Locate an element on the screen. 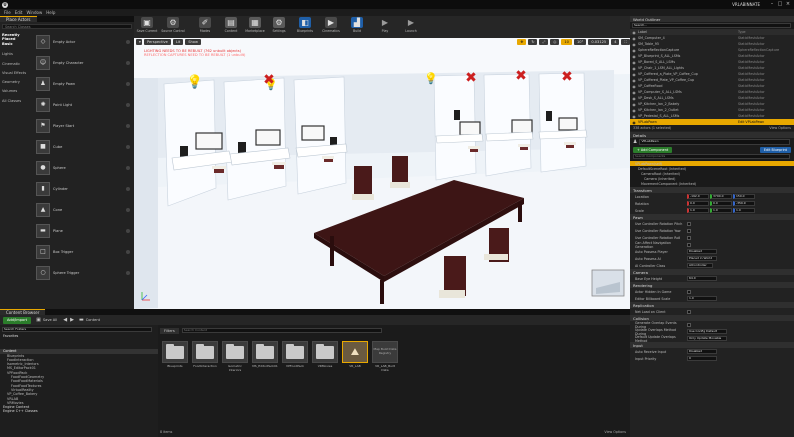 Image resolution: width=794 pixels, height=437 pixels. update-overlap-select: Use Config Default is located at coordinates (707, 331).